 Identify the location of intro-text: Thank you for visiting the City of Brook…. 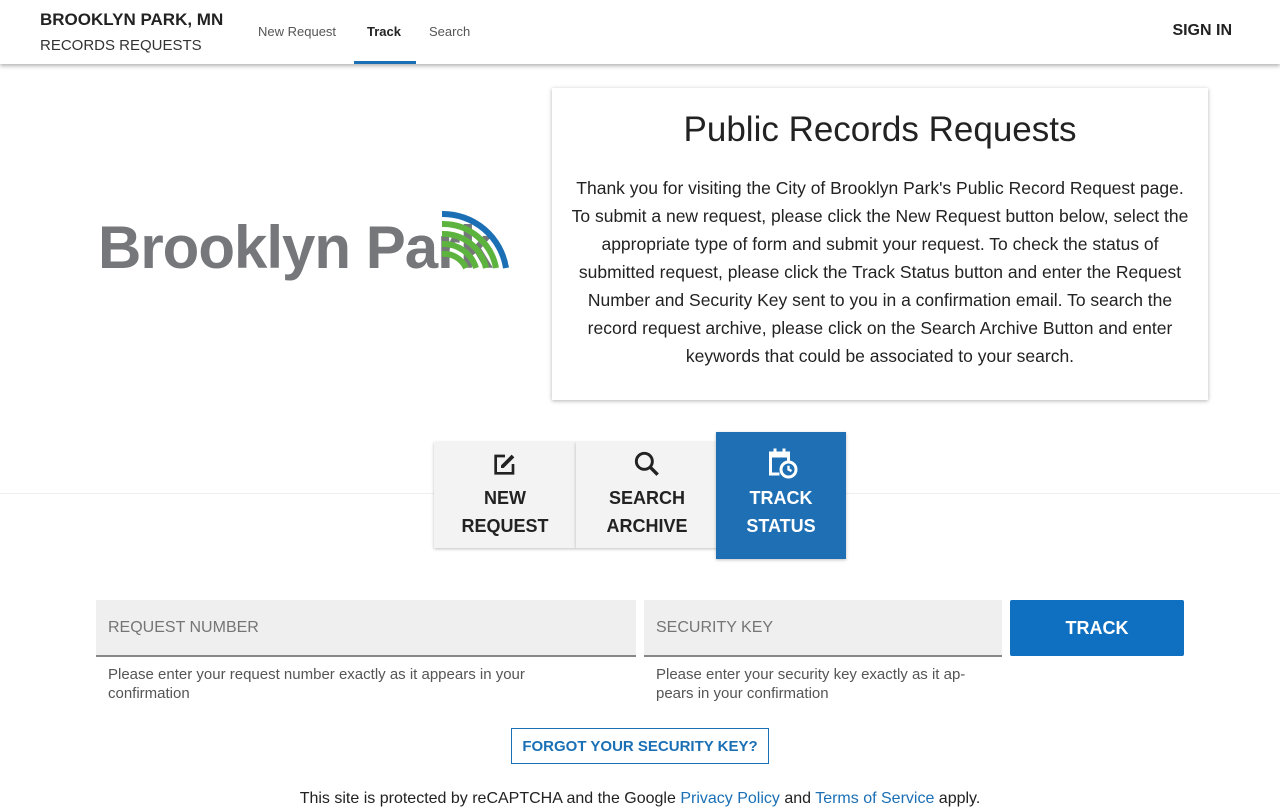
(880, 272).